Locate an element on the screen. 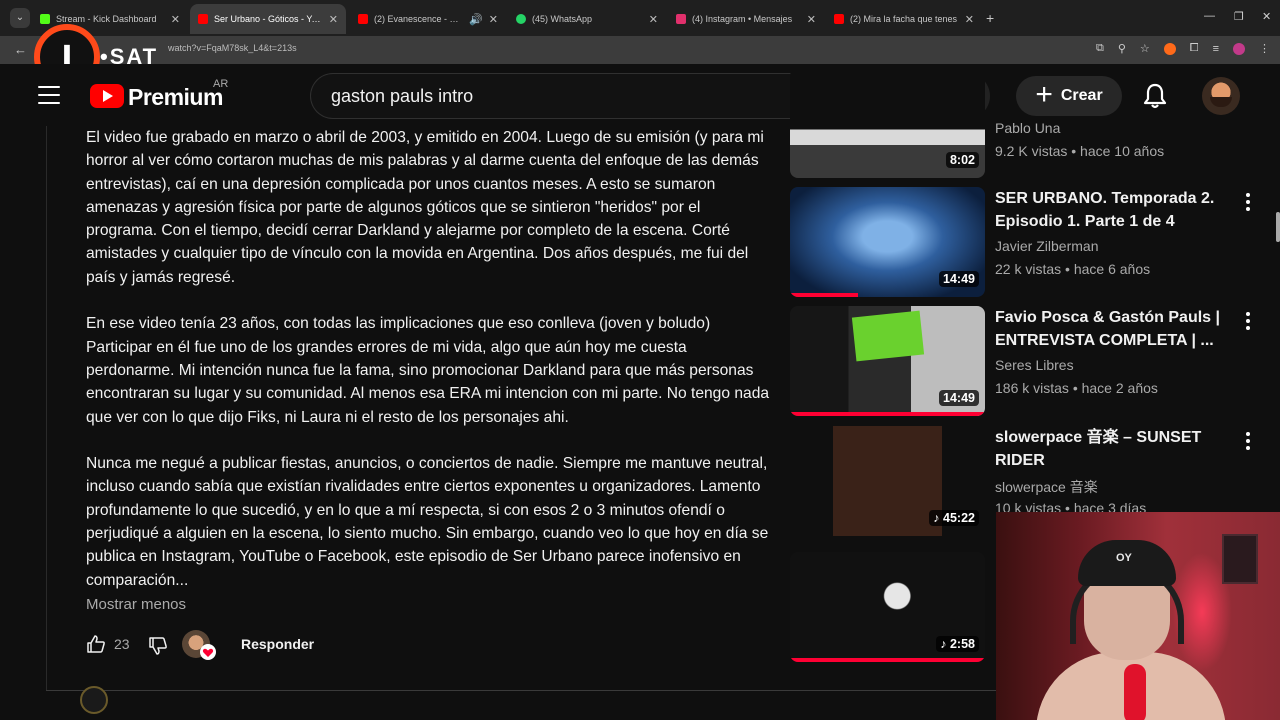 This screenshot has width=1280, height=720. back-arrow-icon: ← is located at coordinates (20, 49).